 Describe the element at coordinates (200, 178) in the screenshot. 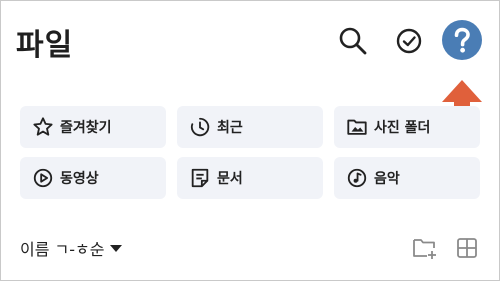

I see `document-icon` at that location.